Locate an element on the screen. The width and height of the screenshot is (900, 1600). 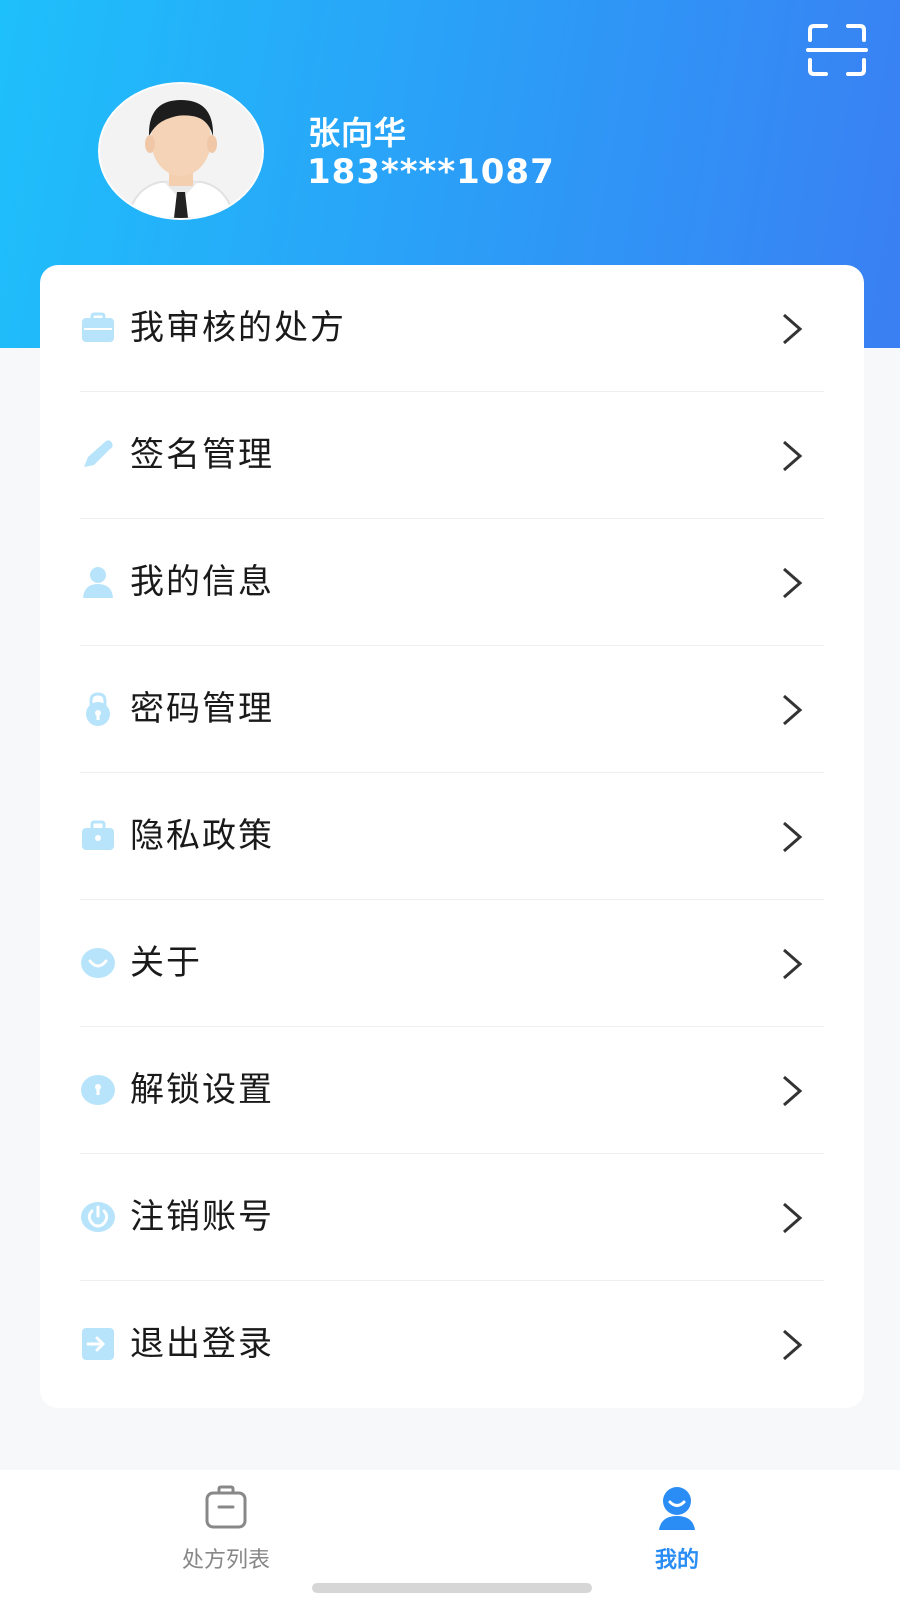
person-icon is located at coordinates (98, 582).